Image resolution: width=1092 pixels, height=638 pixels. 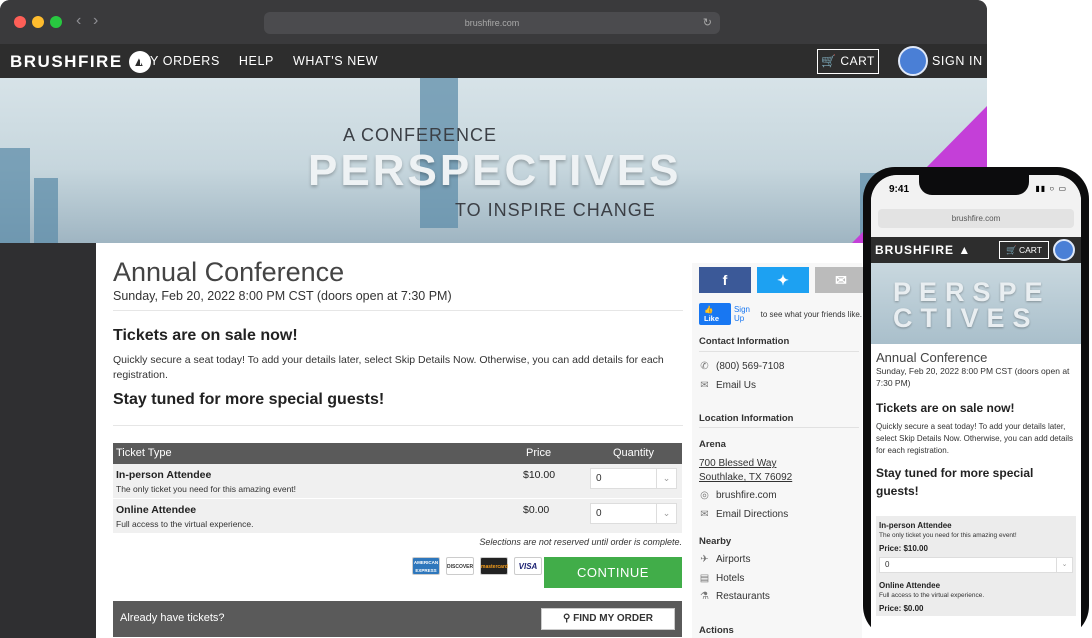 I want to click on like-button: 👍 Like, so click(x=715, y=314).